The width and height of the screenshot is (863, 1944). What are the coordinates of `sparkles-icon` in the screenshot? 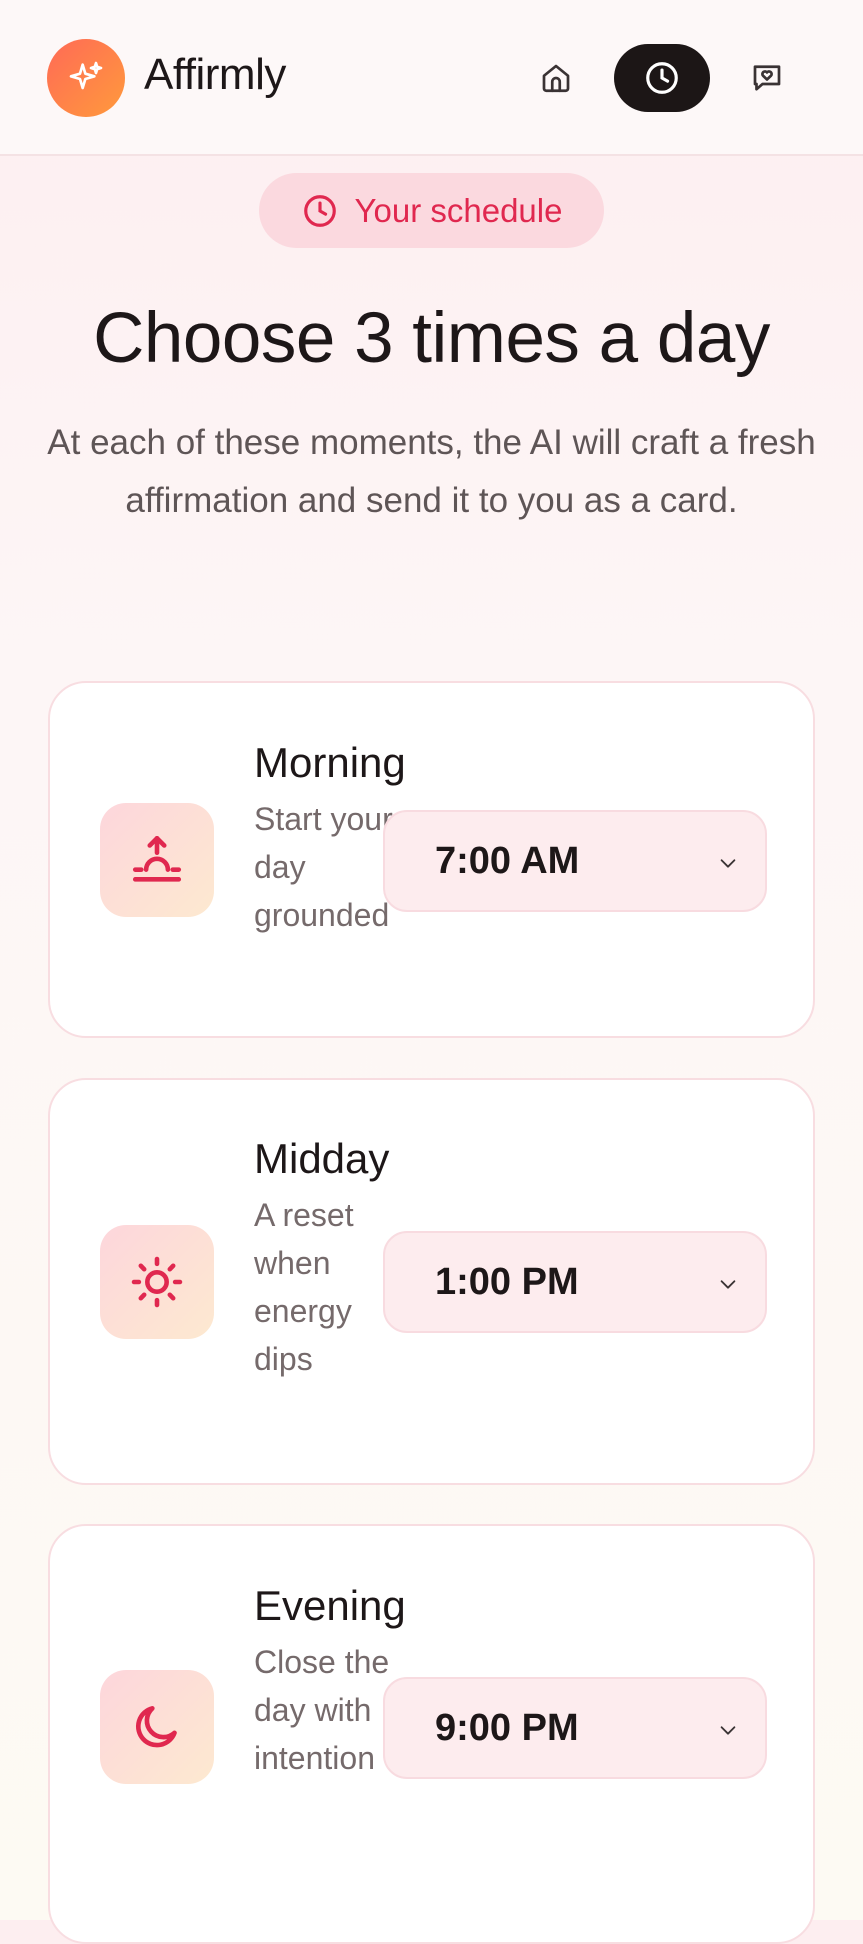 It's located at (86, 75).